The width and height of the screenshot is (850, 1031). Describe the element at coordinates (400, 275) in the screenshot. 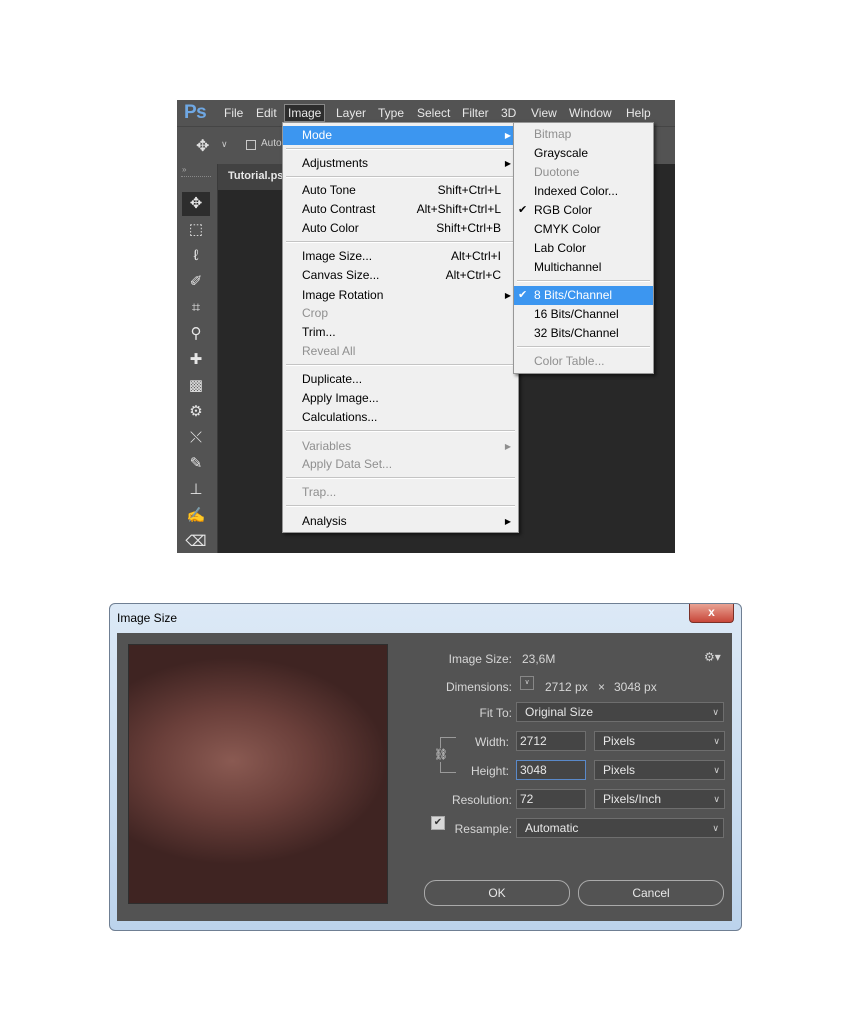

I see `menu-item-canvas-size: Canvas Size... Alt+Ctrl+C` at that location.